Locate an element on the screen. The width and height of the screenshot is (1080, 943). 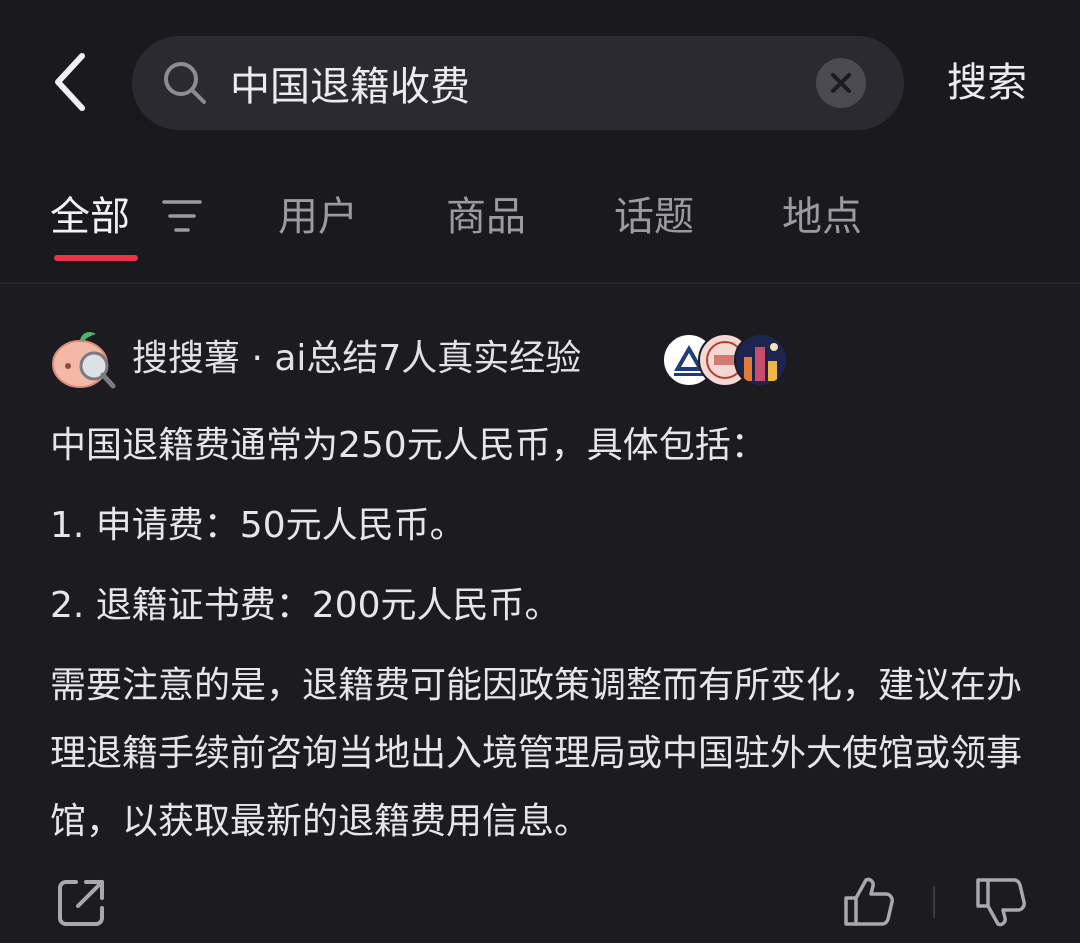
chevron-left-icon is located at coordinates (70, 82).